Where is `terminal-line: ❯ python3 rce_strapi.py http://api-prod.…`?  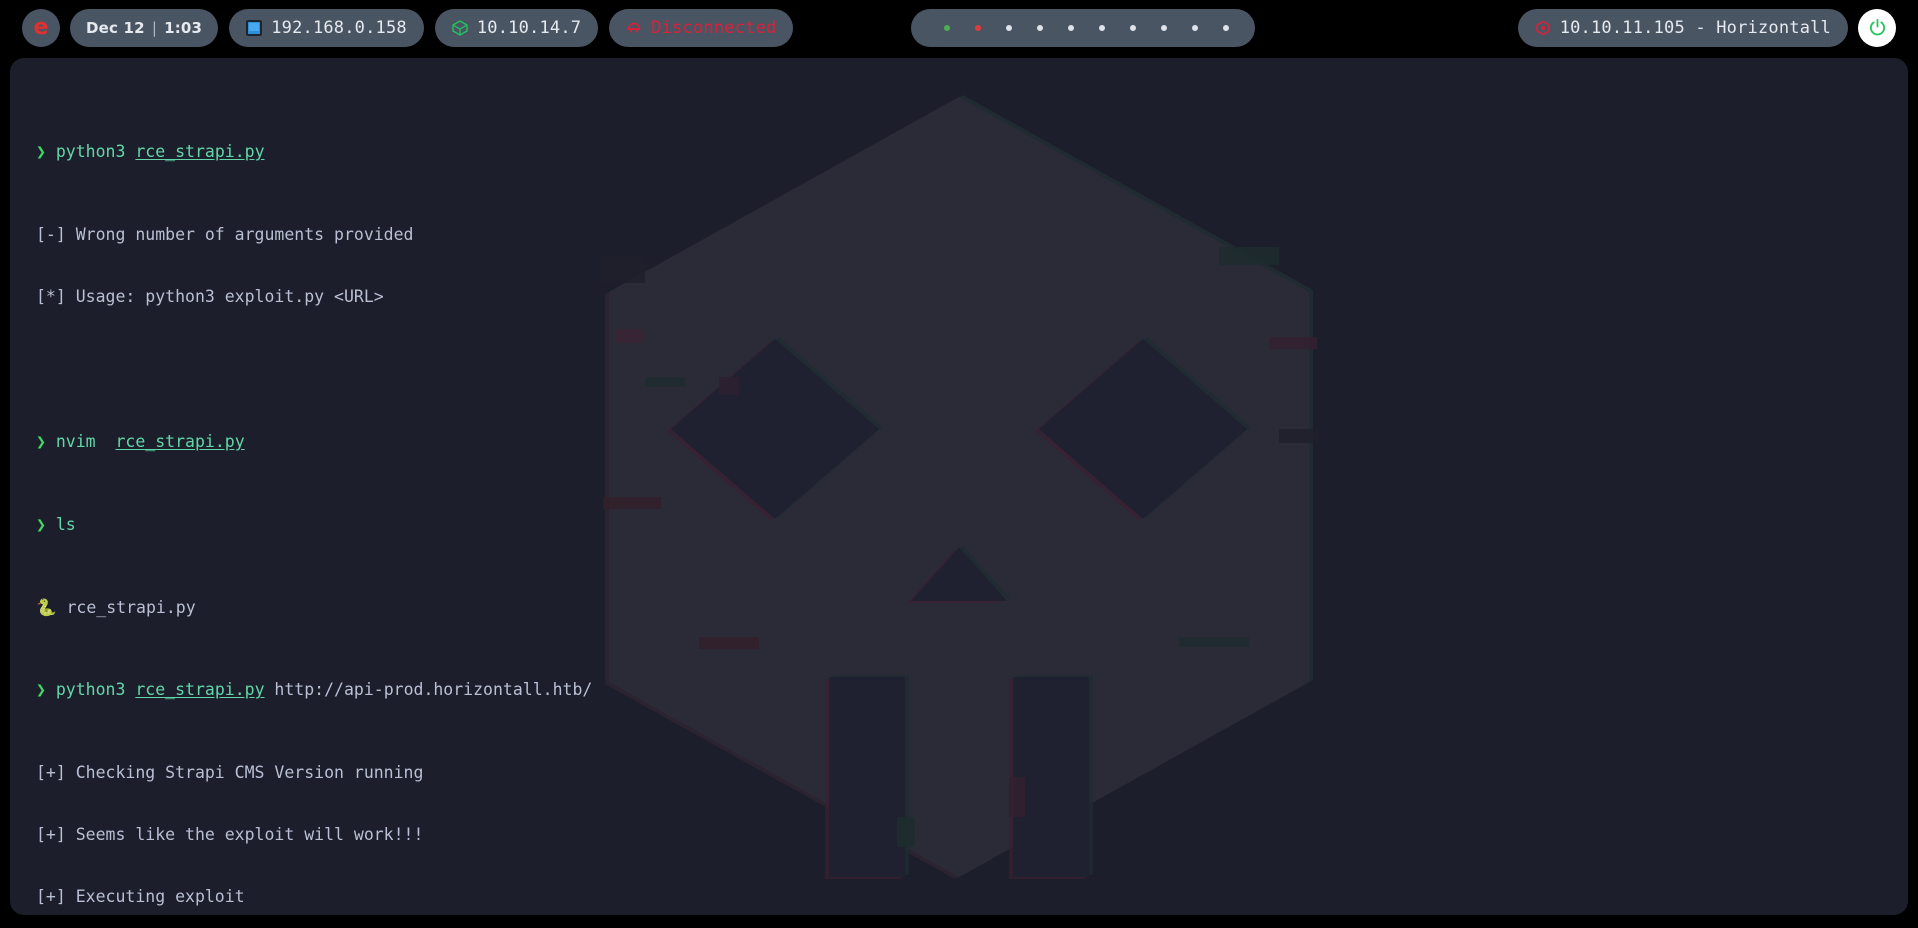
terminal-line: ❯ python3 rce_strapi.py http://api-prod.… is located at coordinates (959, 690).